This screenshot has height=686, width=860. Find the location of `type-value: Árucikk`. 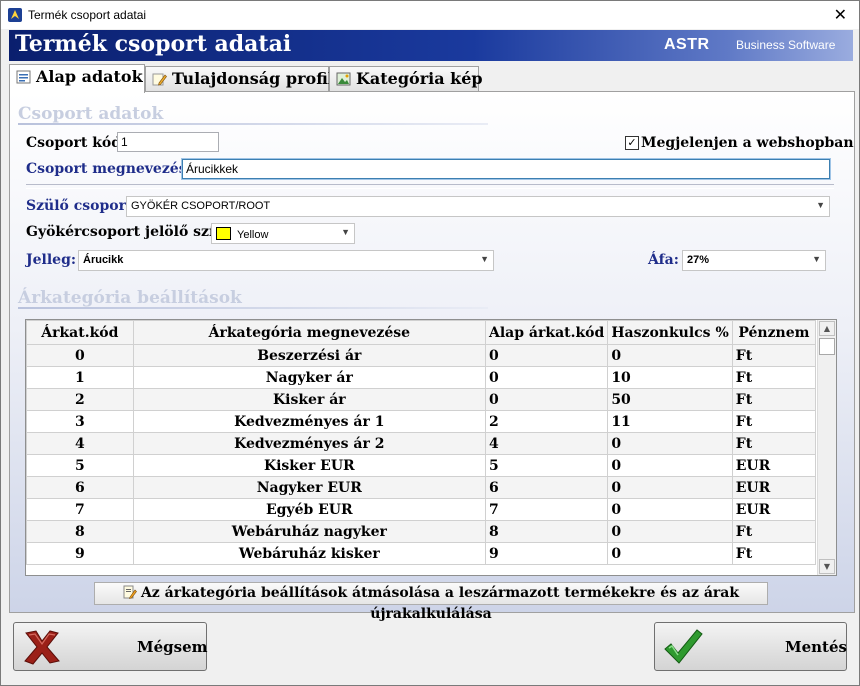

type-value: Árucikk is located at coordinates (103, 260).